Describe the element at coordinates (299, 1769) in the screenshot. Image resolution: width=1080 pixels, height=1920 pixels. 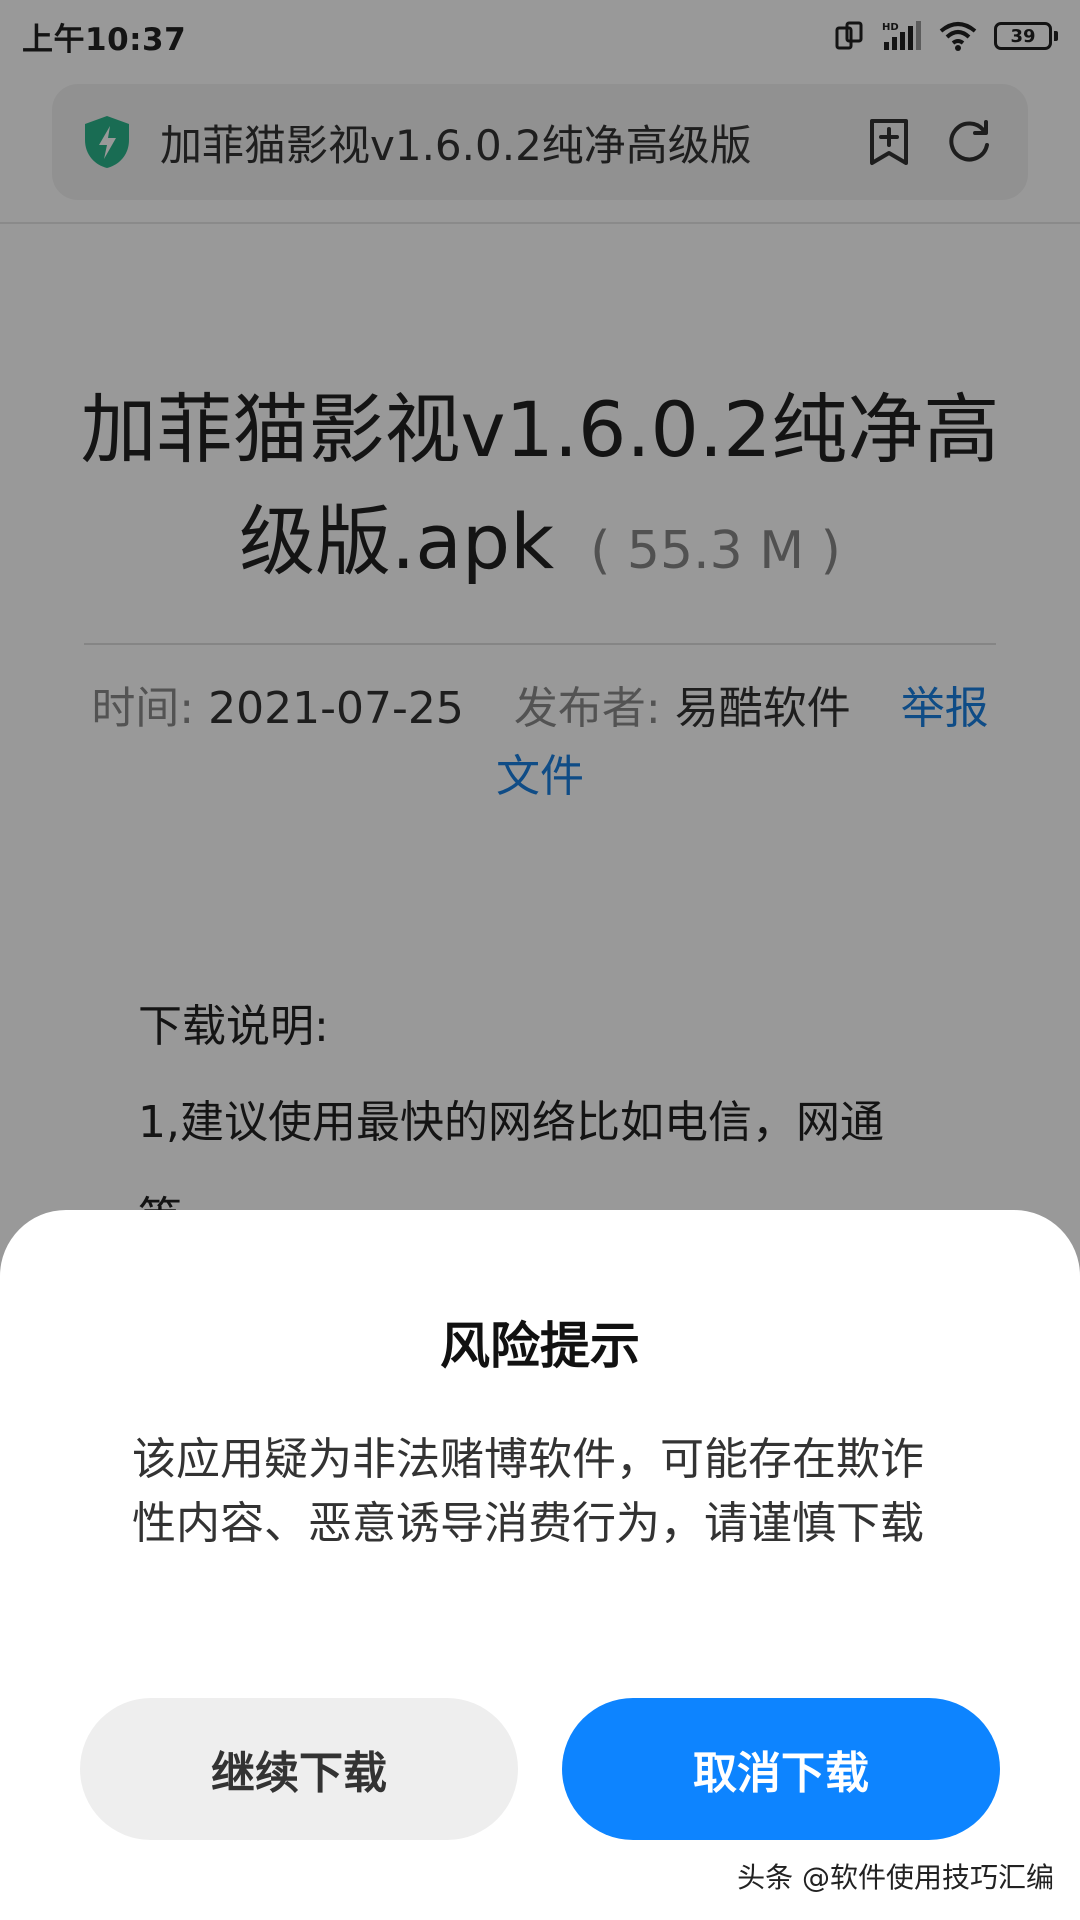
I see `continue-download-button: 继续下载` at that location.